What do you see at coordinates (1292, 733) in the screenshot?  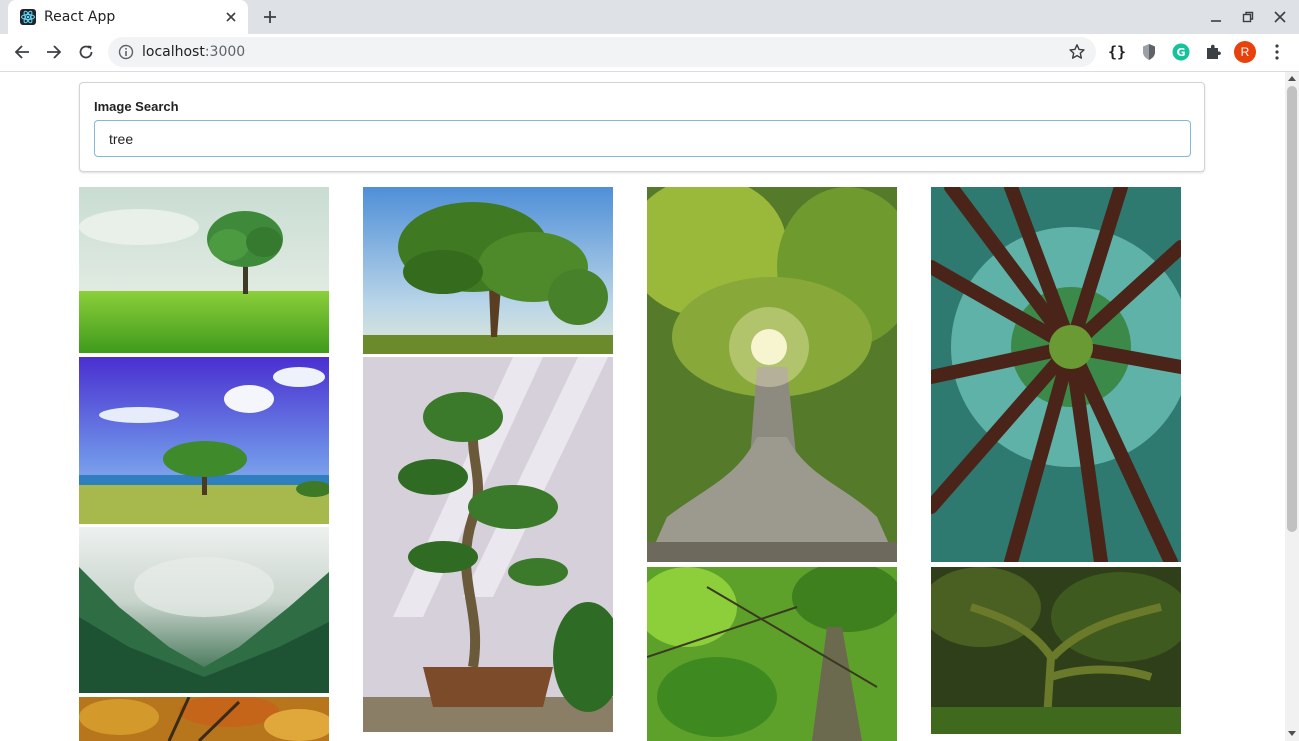 I see `scroll-down-icon` at bounding box center [1292, 733].